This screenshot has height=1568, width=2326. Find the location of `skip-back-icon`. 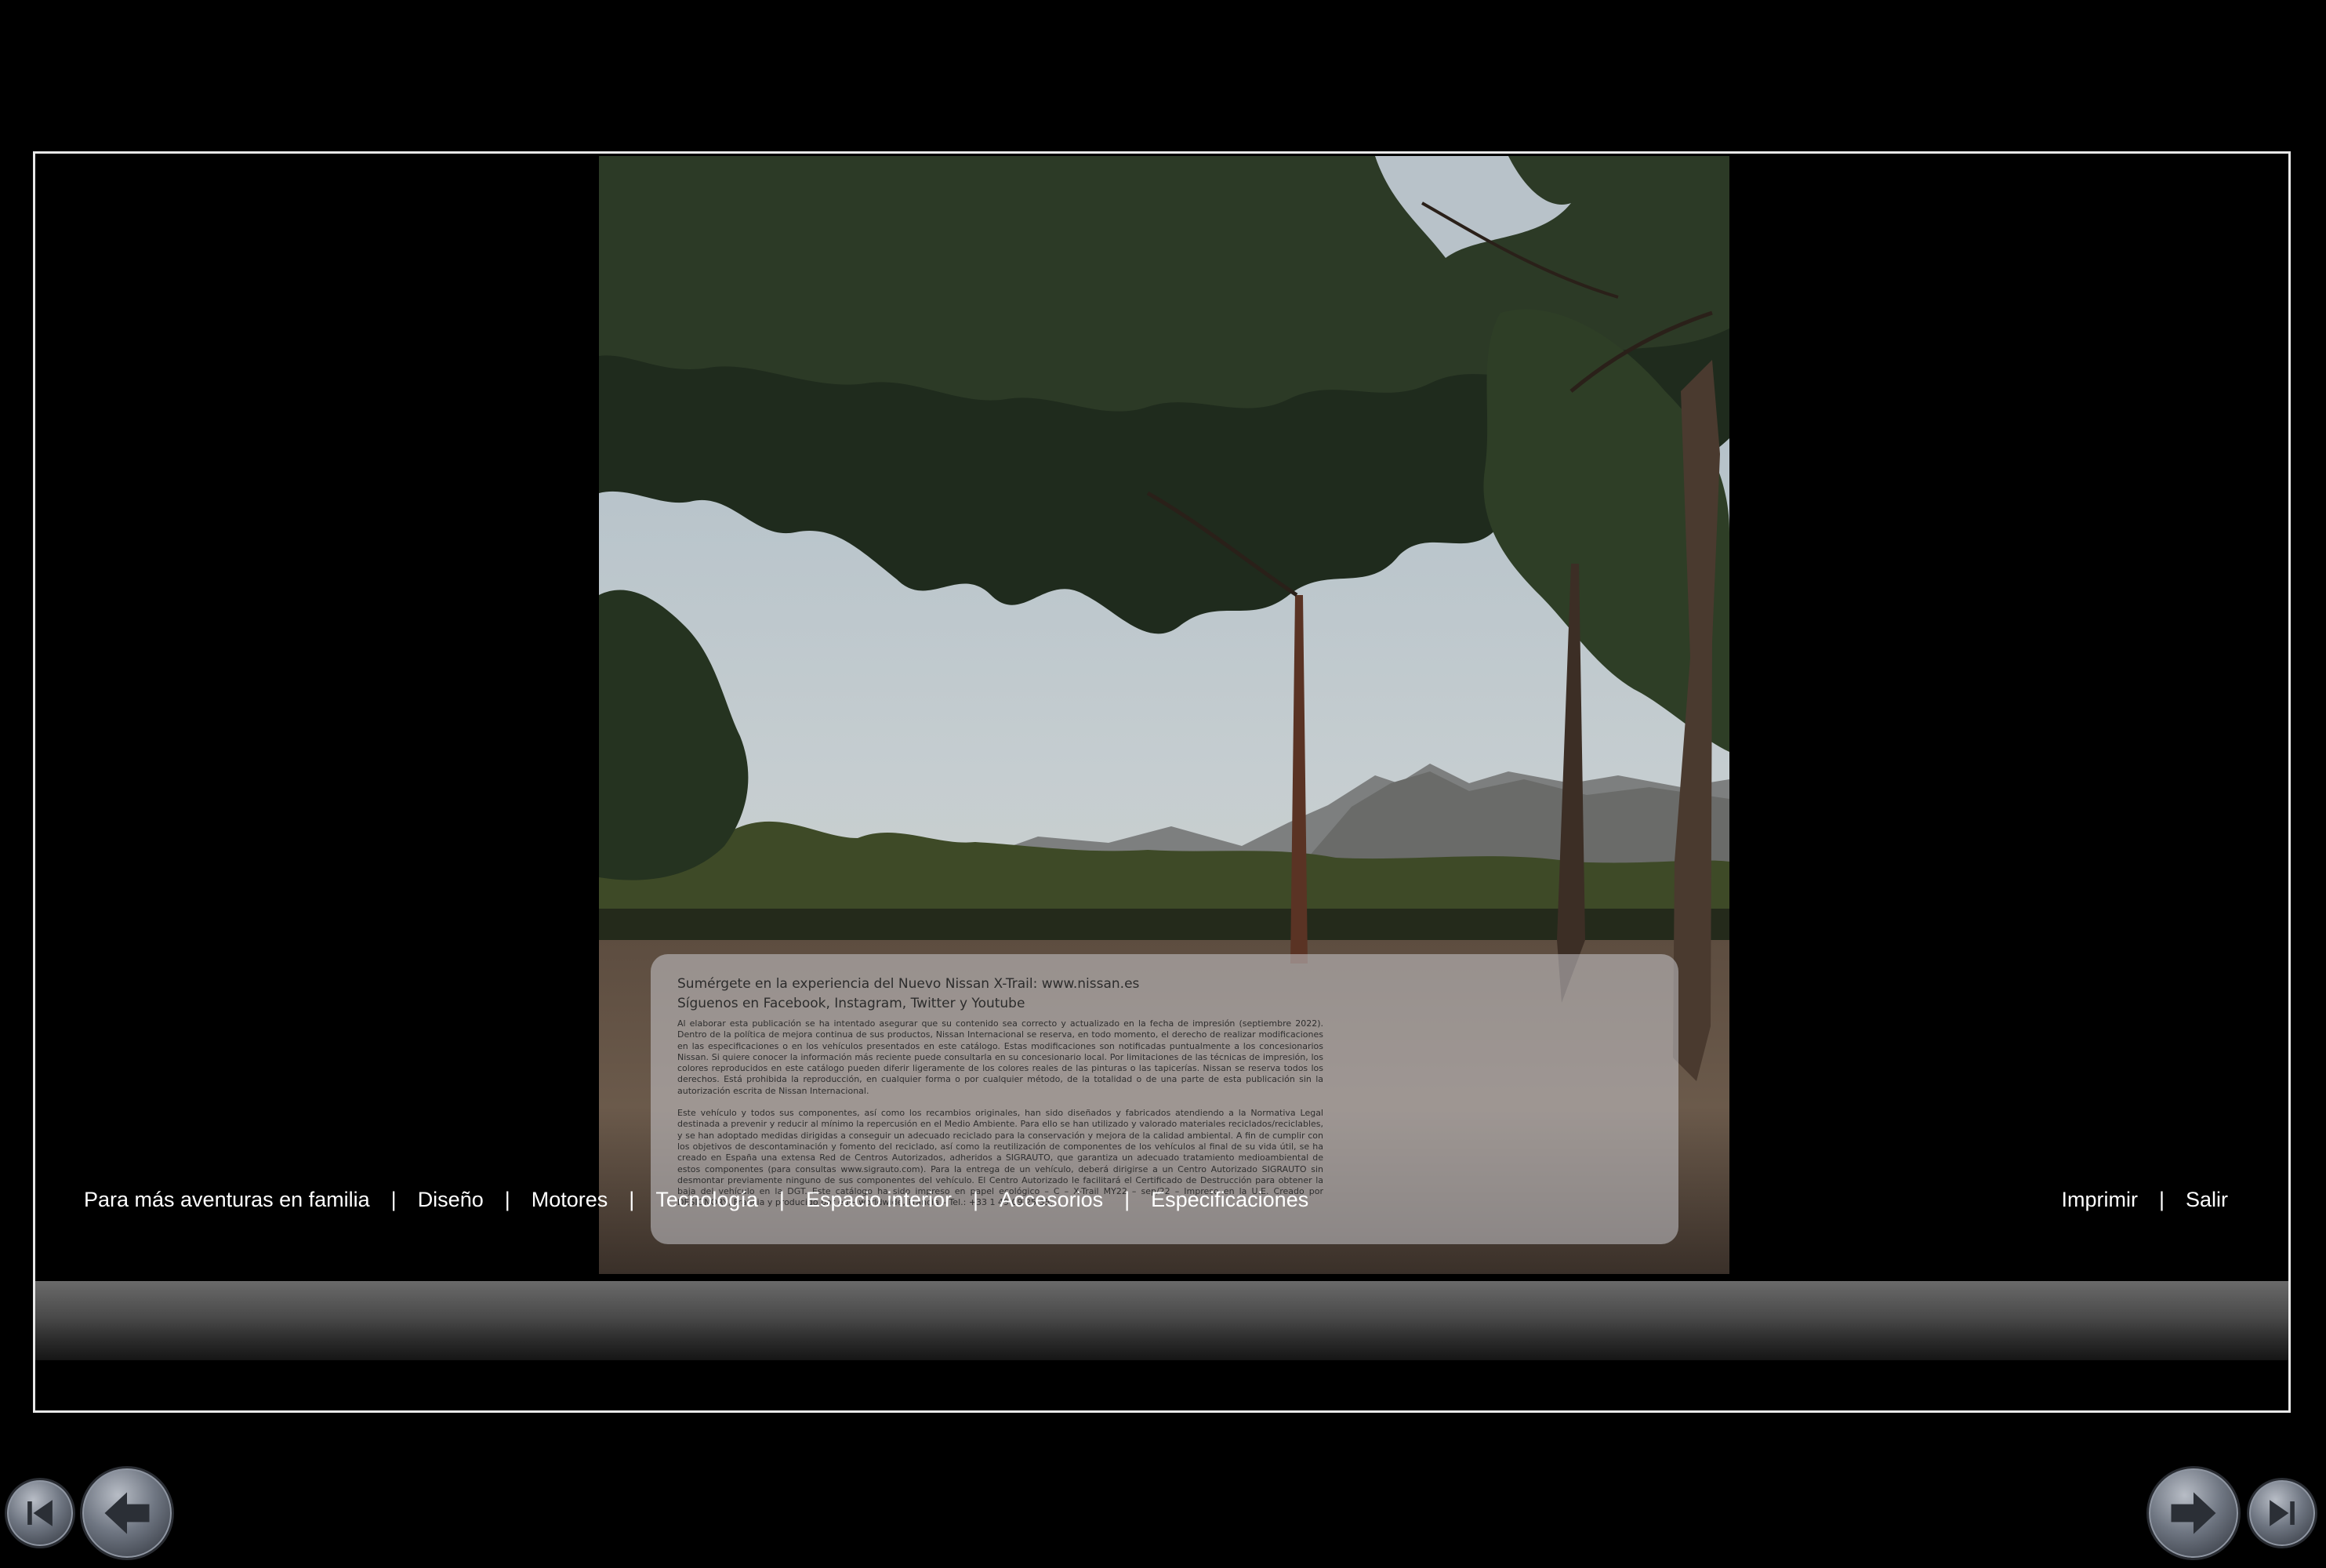

skip-back-icon is located at coordinates (40, 1513).